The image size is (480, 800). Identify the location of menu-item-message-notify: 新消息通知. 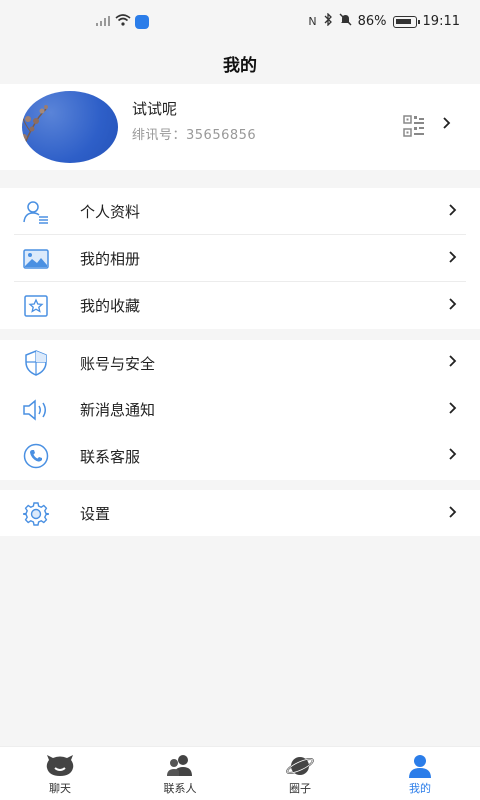
(240, 410).